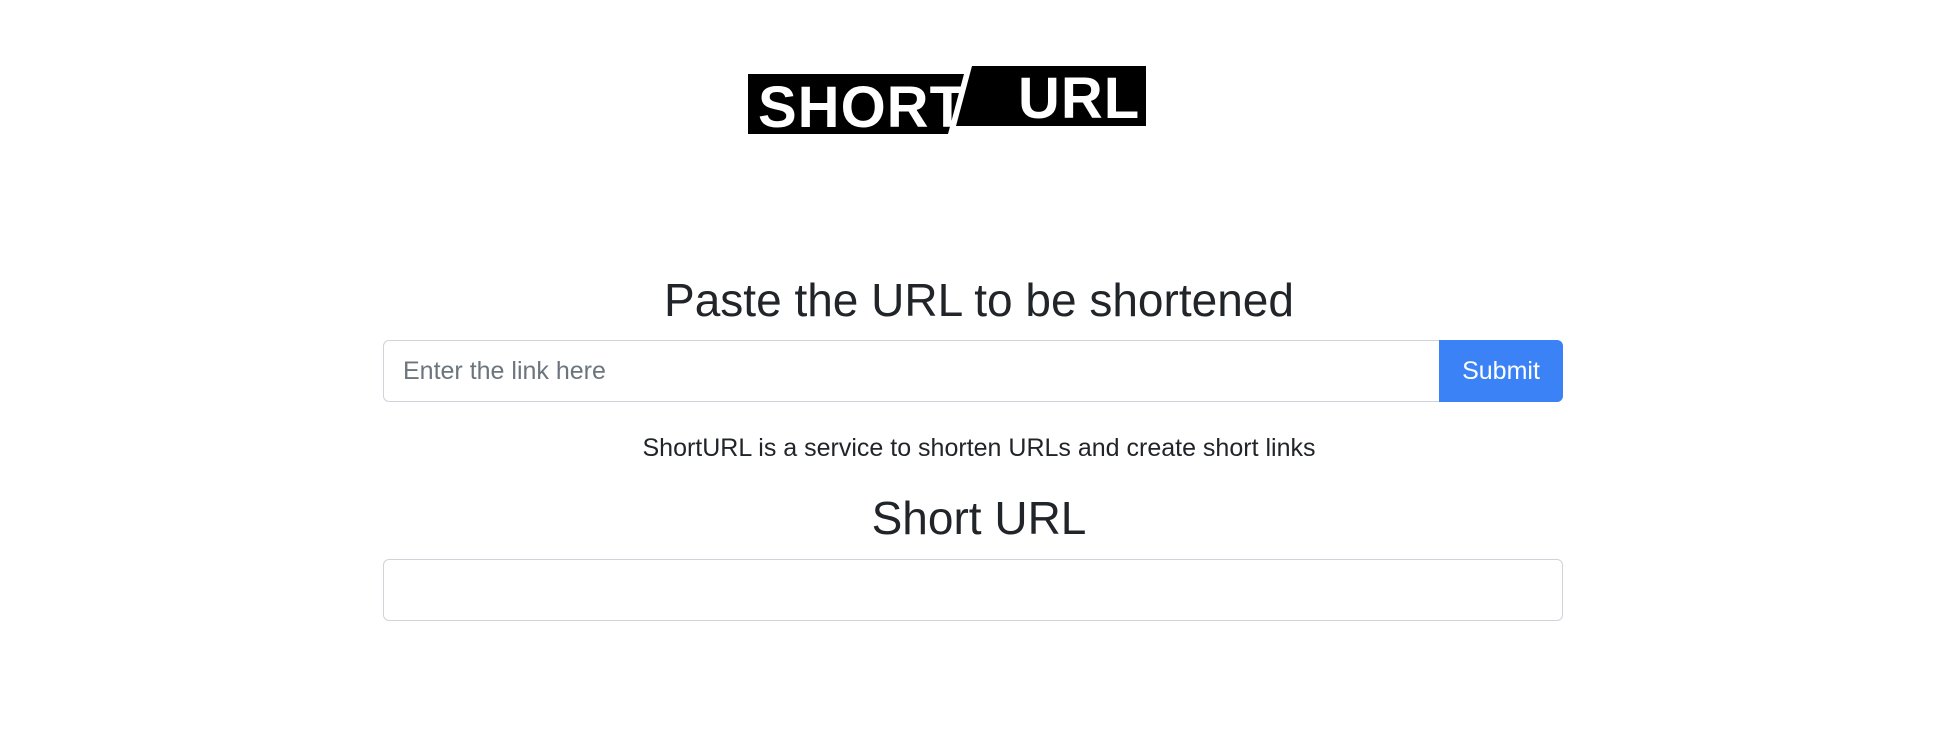 Image resolution: width=1958 pixels, height=748 pixels. I want to click on page-title: Paste the URL to be shortened, so click(979, 300).